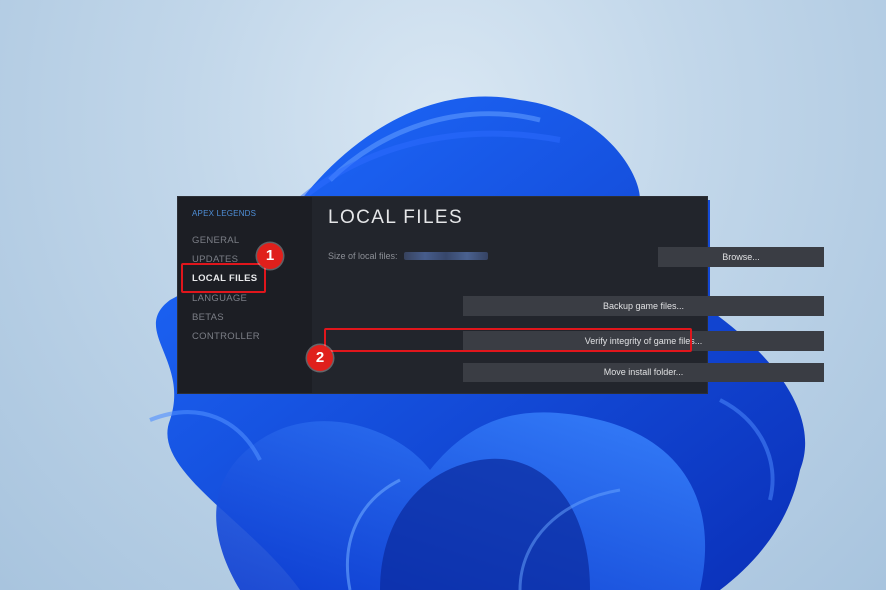  I want to click on page-title: LOCAL FILES, so click(396, 217).